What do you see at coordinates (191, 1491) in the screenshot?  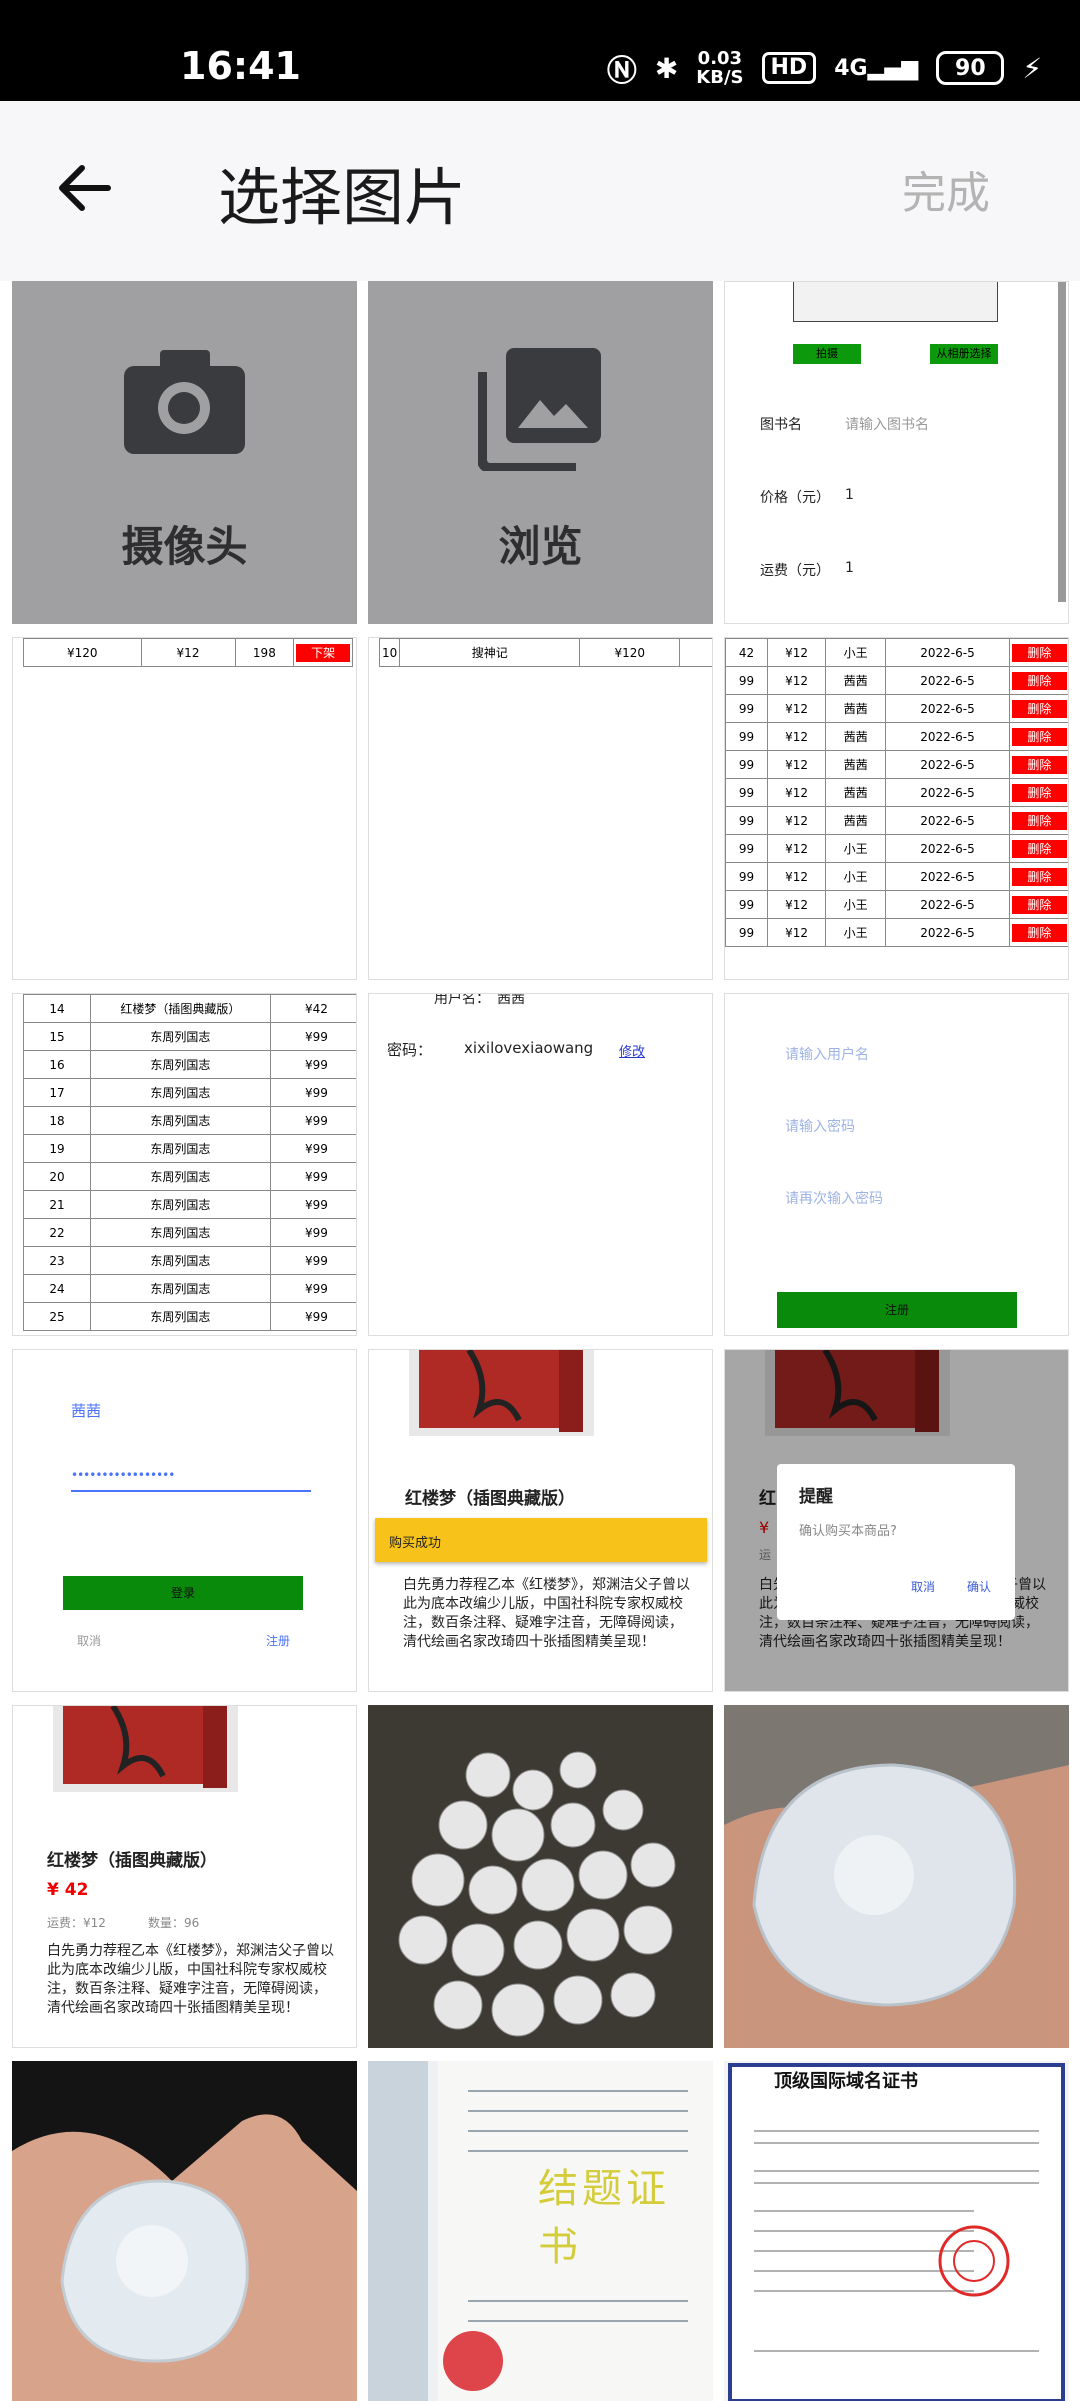 I see `input-underline` at bounding box center [191, 1491].